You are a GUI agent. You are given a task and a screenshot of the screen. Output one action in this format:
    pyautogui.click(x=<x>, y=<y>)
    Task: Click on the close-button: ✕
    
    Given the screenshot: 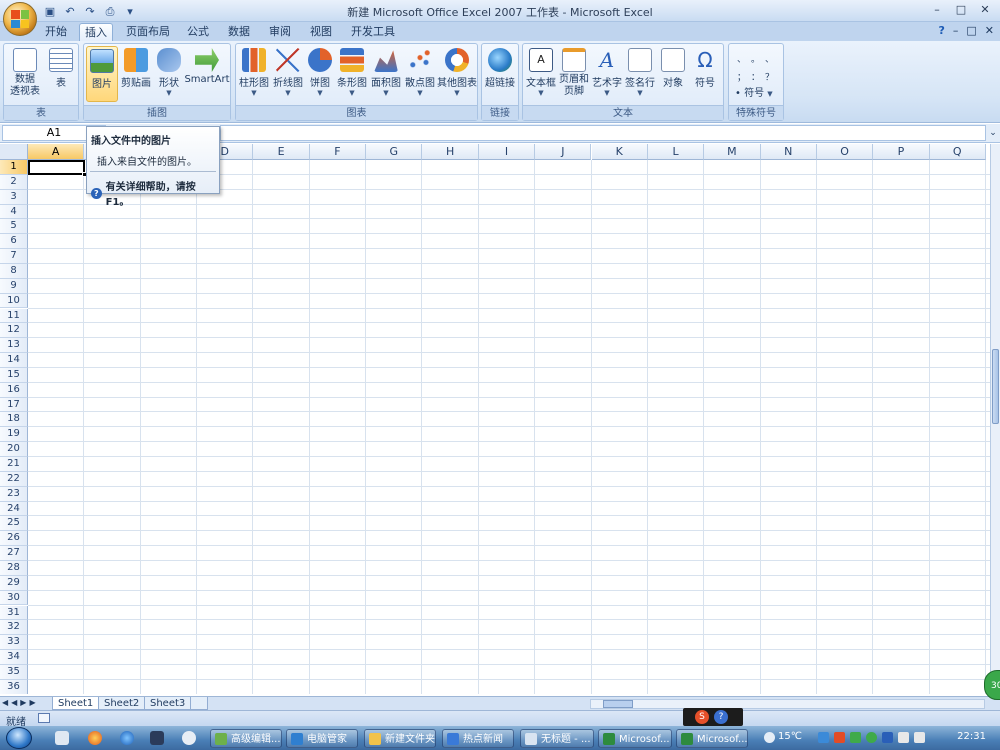 What is the action you would take?
    pyautogui.click(x=985, y=10)
    